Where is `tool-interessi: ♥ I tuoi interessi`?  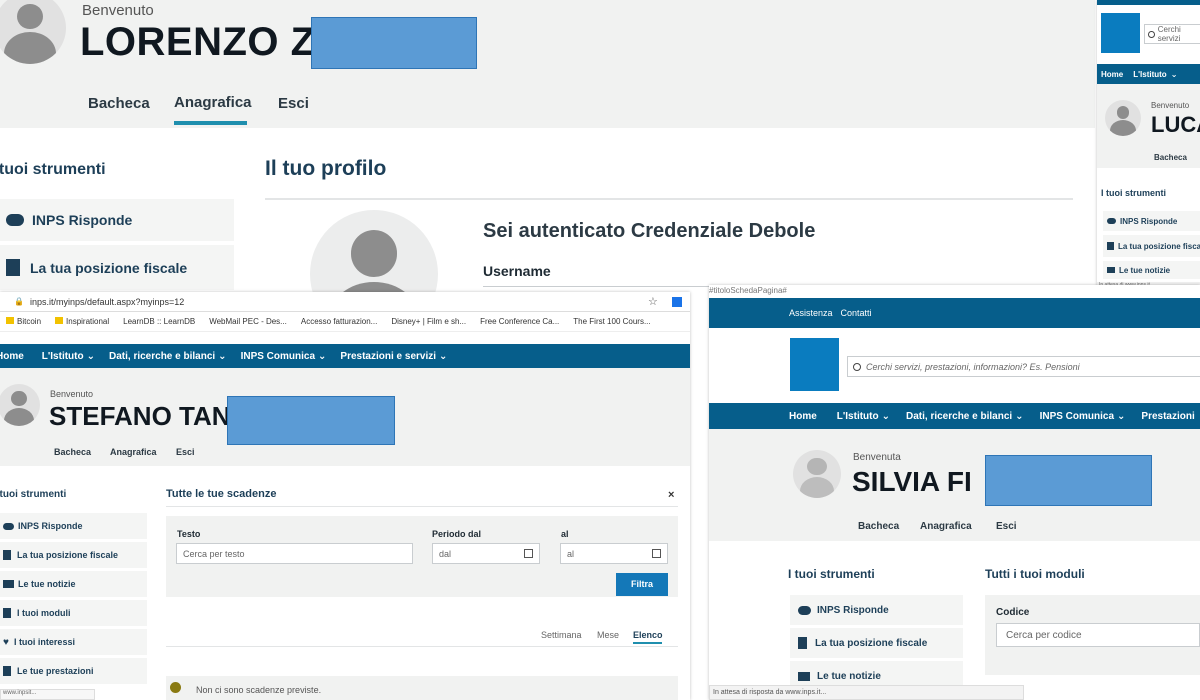 tool-interessi: ♥ I tuoi interessi is located at coordinates (73, 643).